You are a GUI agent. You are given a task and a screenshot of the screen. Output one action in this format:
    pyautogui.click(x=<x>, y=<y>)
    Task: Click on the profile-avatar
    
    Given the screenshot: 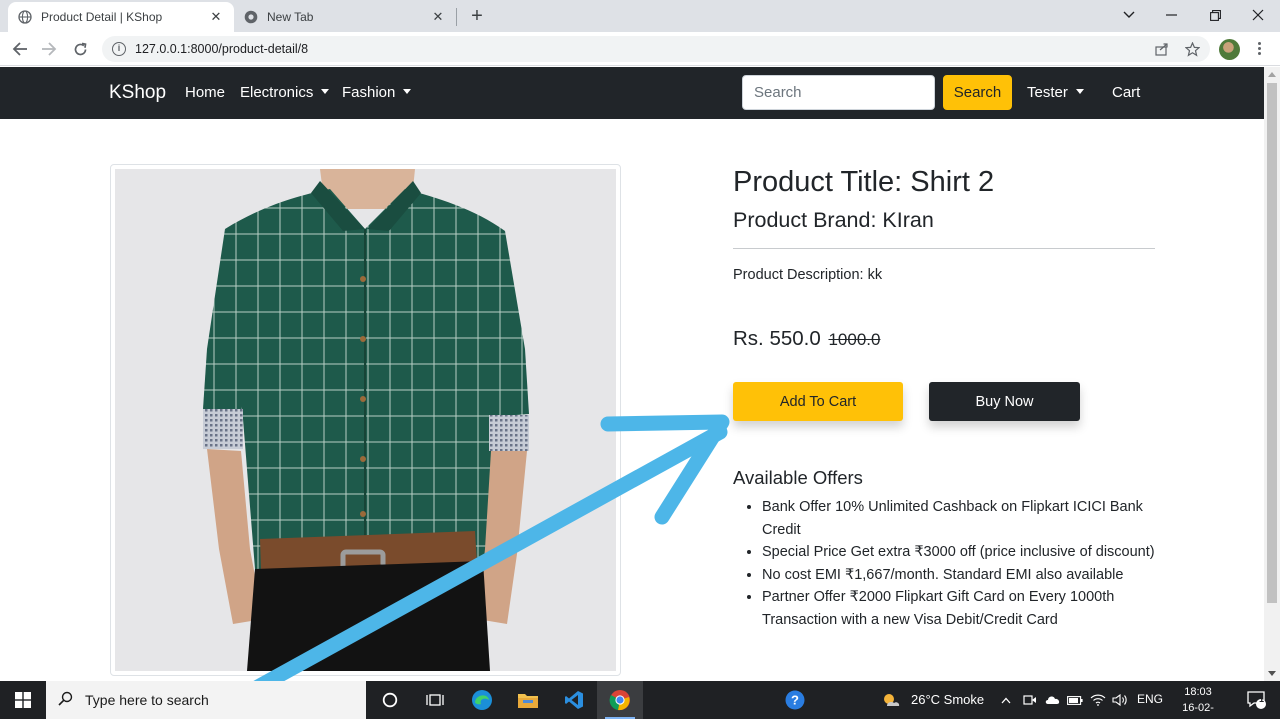 What is the action you would take?
    pyautogui.click(x=1229, y=49)
    